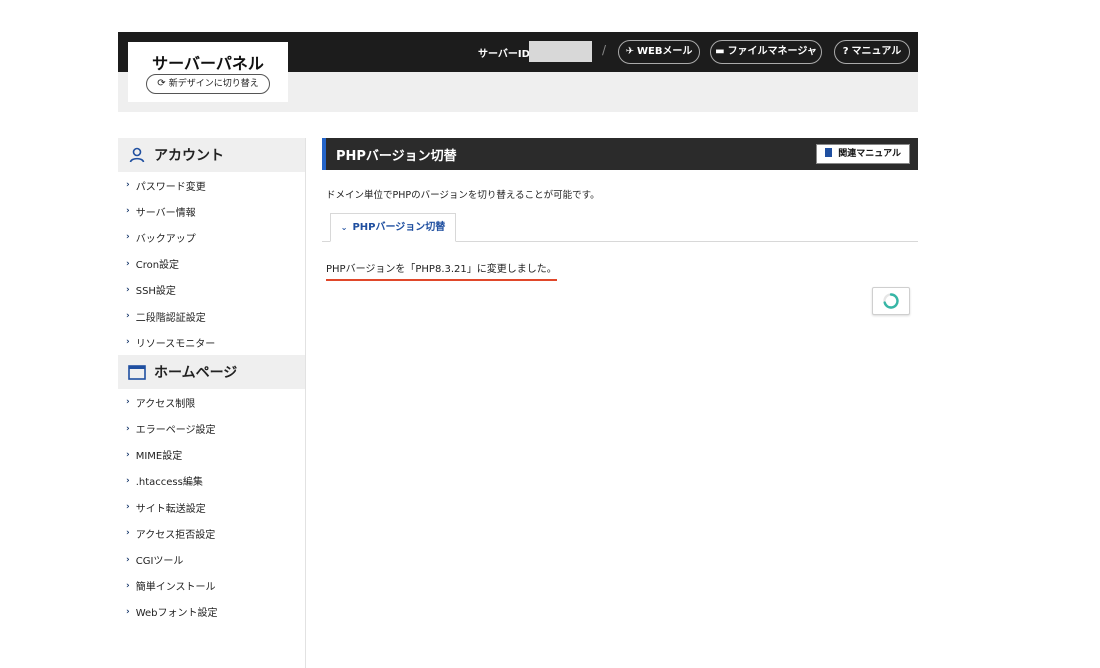 This screenshot has height=668, width=1100. What do you see at coordinates (441, 269) in the screenshot?
I see `success-message: PHPバージョンを「PHP8.3.21」に変更しました。` at bounding box center [441, 269].